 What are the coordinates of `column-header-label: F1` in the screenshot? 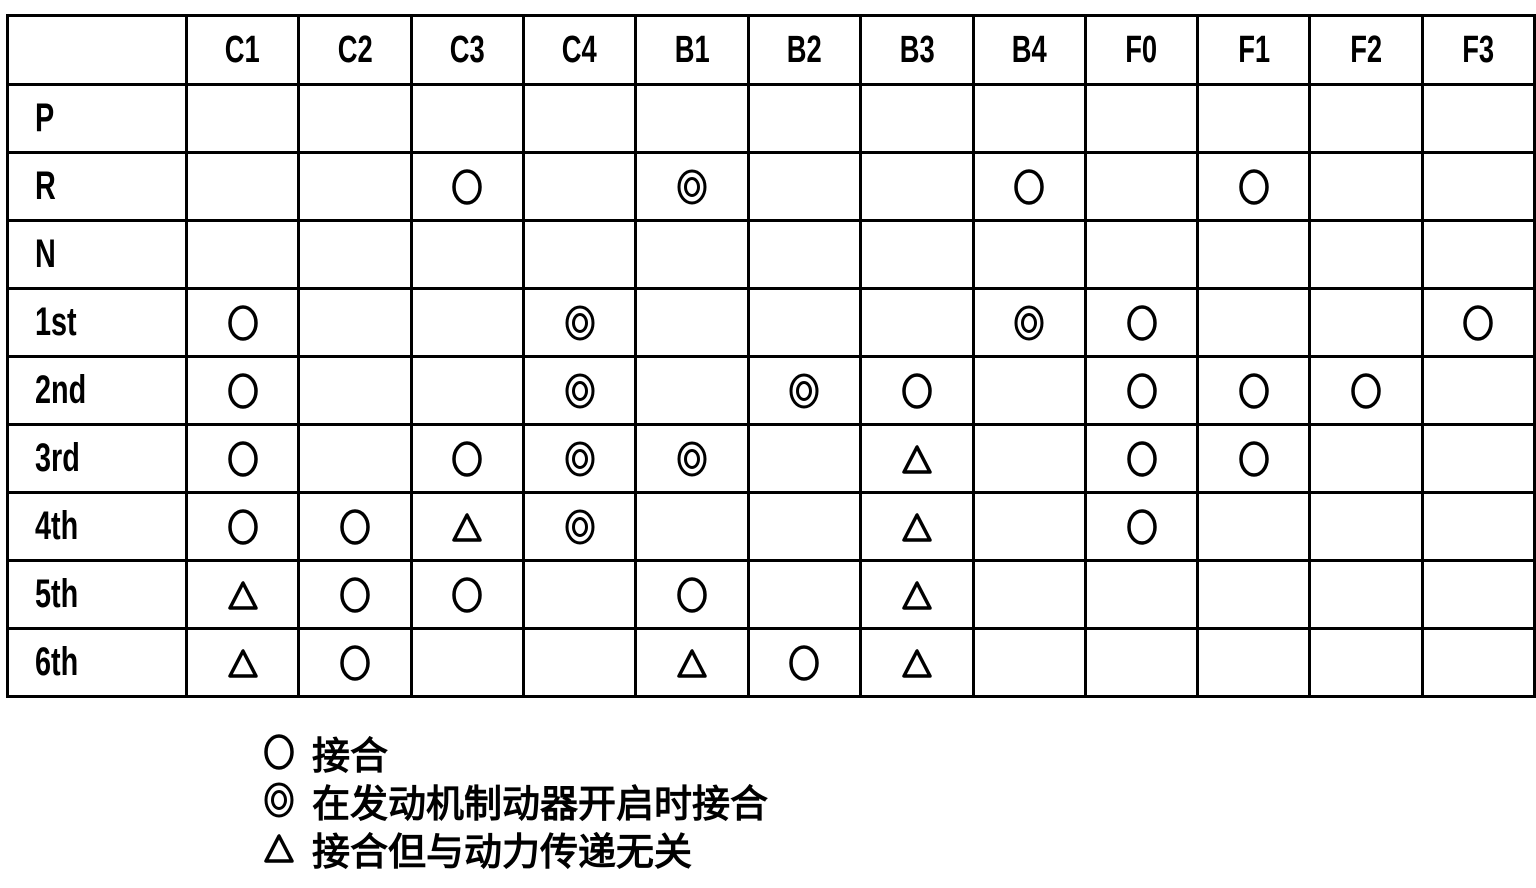 It's located at (1253, 49).